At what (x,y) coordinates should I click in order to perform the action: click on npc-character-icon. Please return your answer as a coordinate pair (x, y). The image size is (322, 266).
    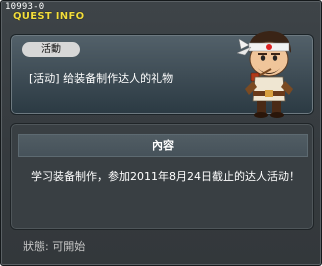
    Looking at the image, I should click on (264, 74).